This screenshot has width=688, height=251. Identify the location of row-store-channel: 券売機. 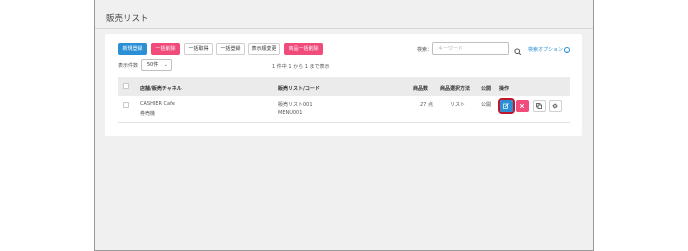
(148, 114).